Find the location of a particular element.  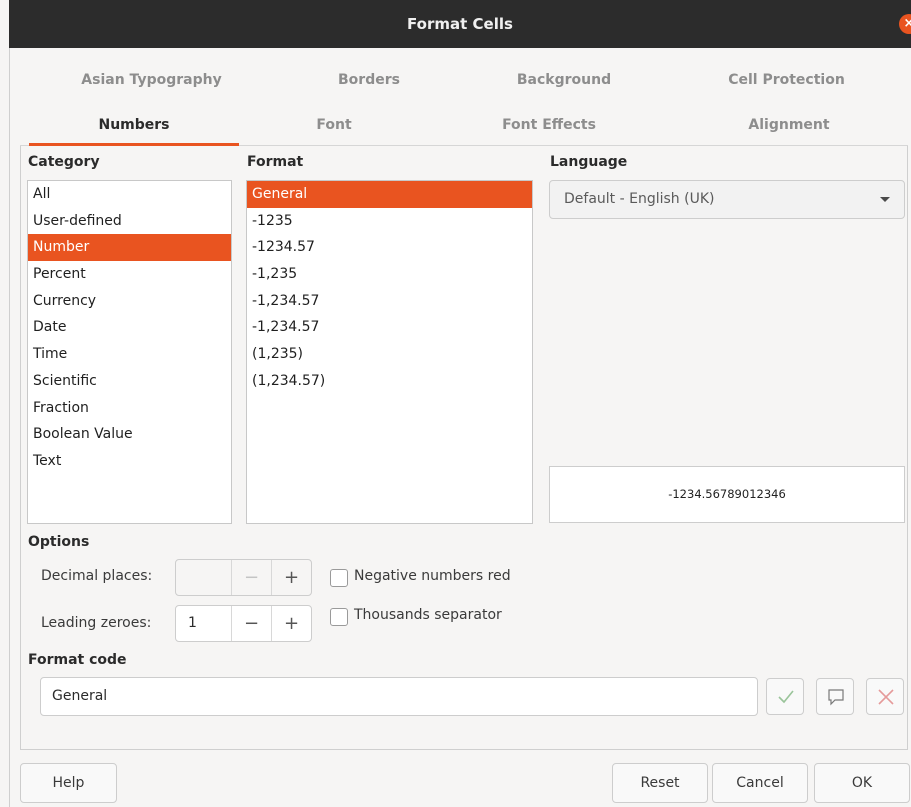

comment-icon is located at coordinates (836, 697).